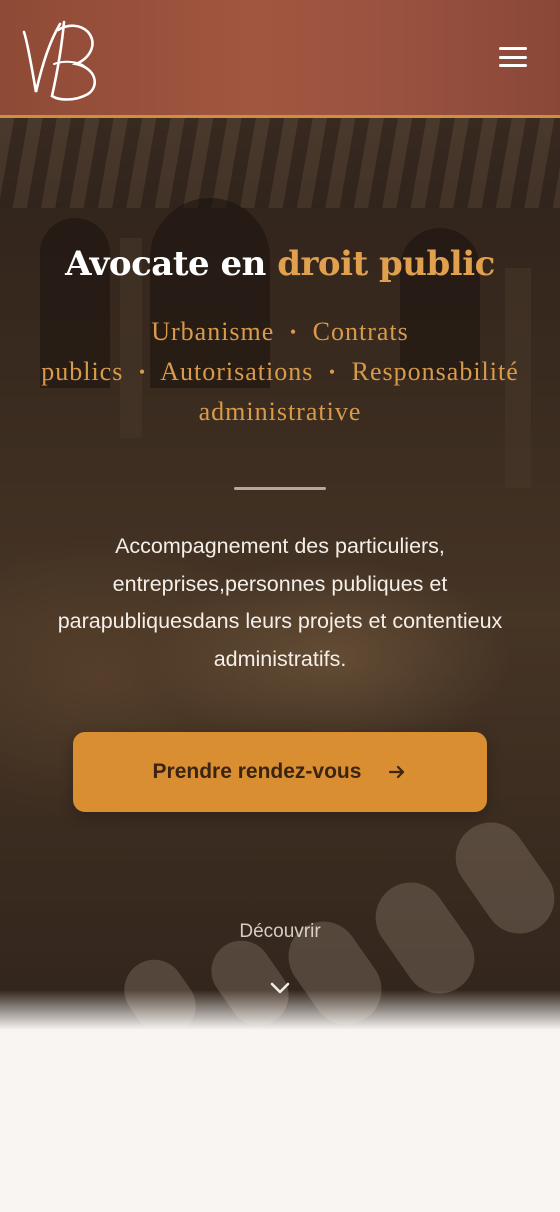 The image size is (560, 1212). I want to click on hero-bottom-fade, so click(280, 1010).